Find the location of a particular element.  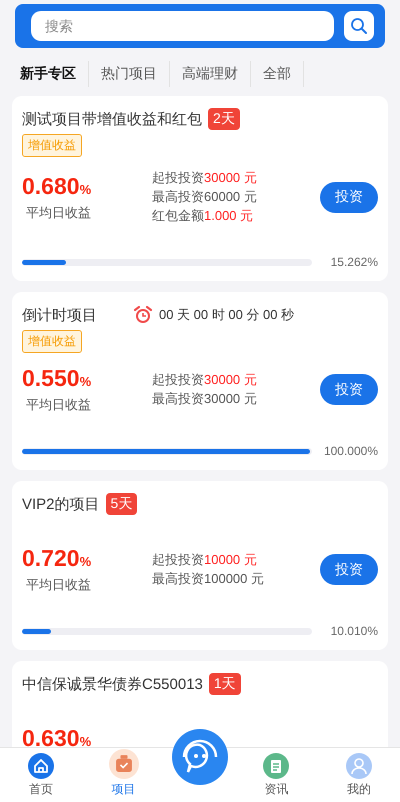

search-field: 搜索 is located at coordinates (182, 26).